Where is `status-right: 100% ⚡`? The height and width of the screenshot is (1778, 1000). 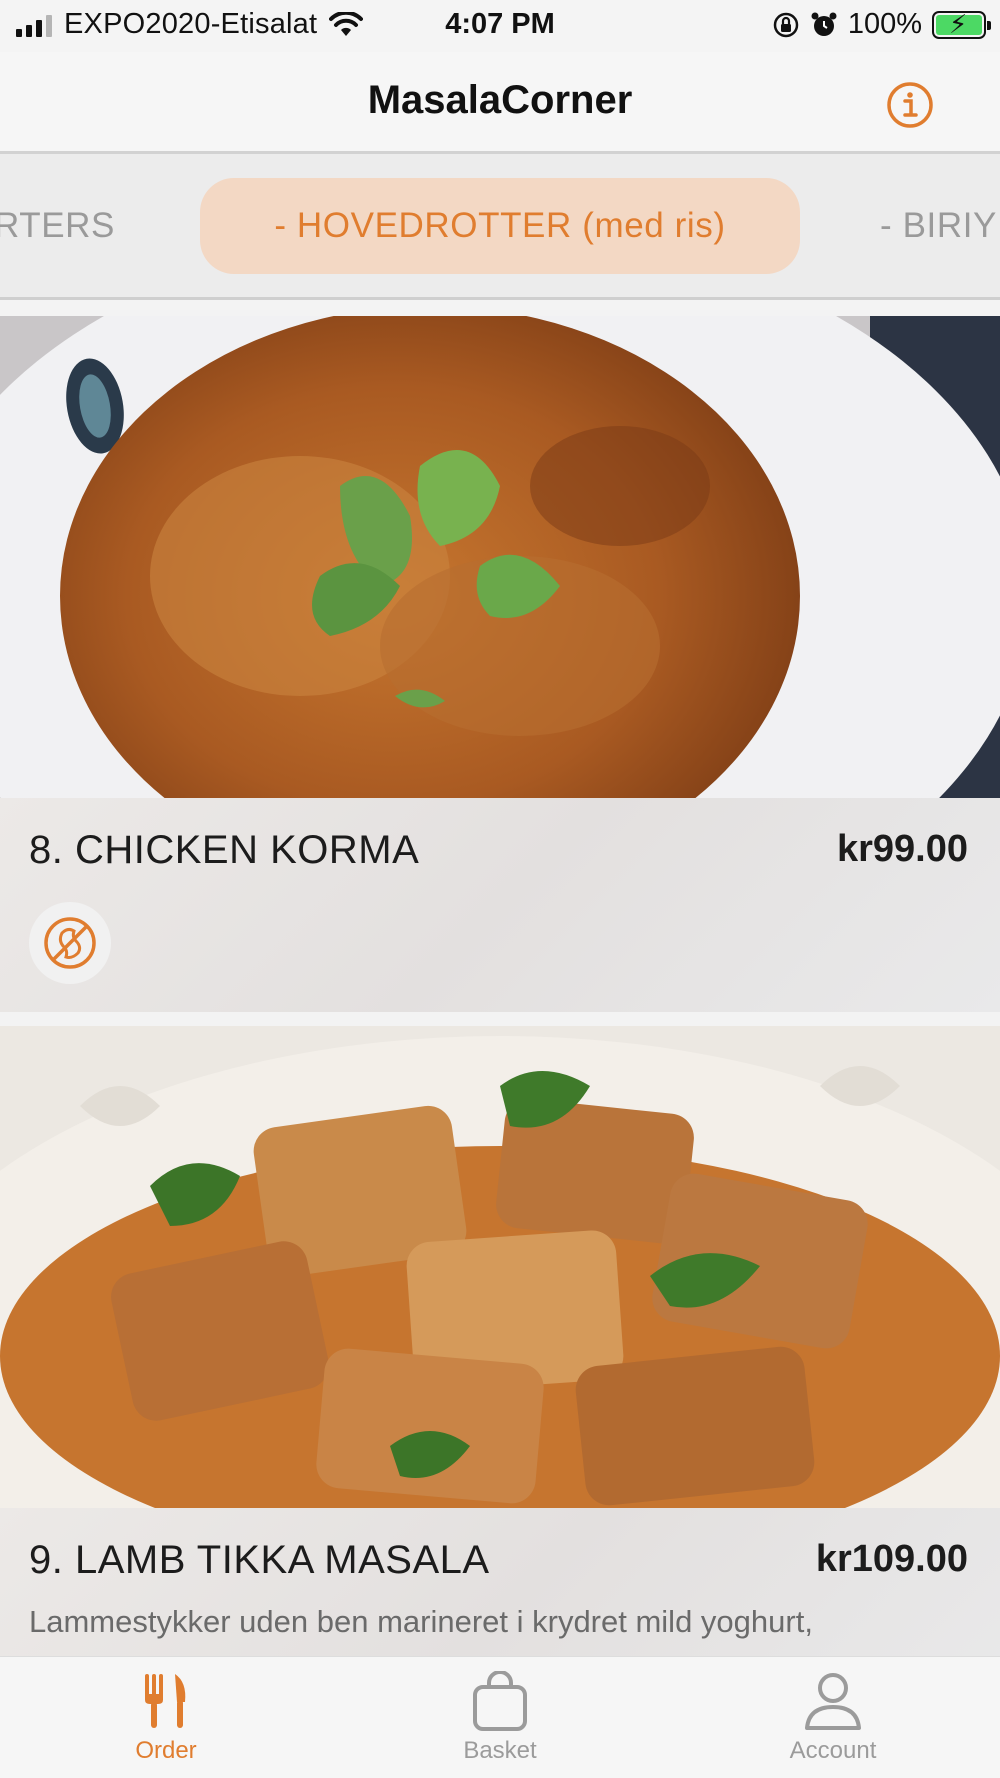
status-right: 100% ⚡ is located at coordinates (881, 24).